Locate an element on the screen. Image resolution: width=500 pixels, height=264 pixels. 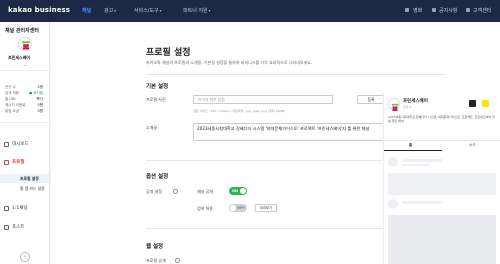
page-title: 프로필 설정 is located at coordinates (168, 53).